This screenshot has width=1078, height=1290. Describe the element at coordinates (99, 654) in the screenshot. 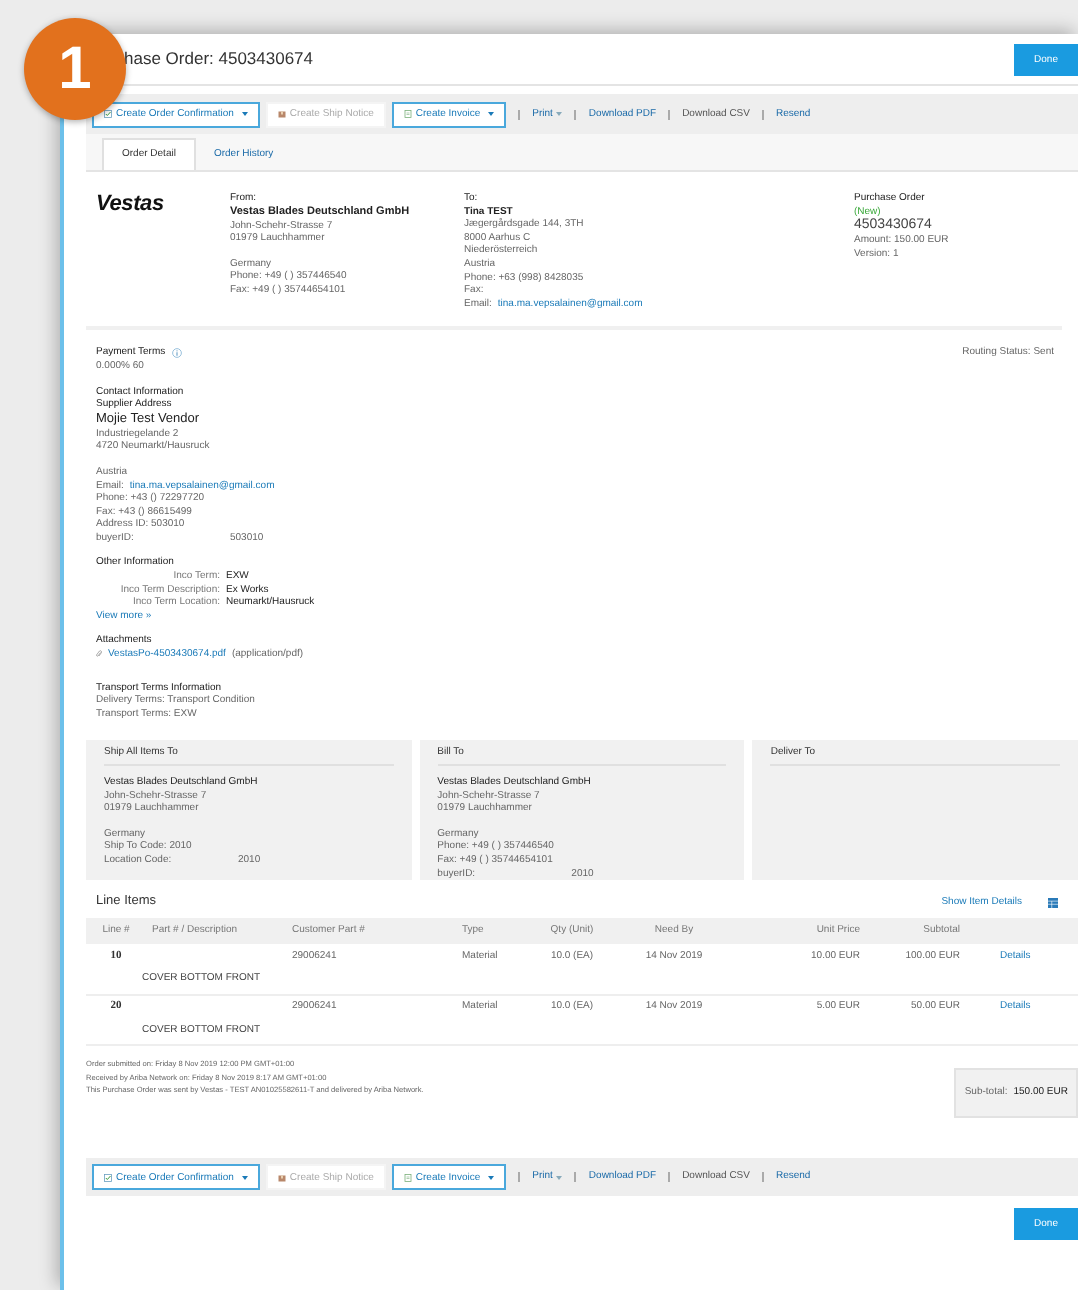

I see `paperclip-icon` at that location.